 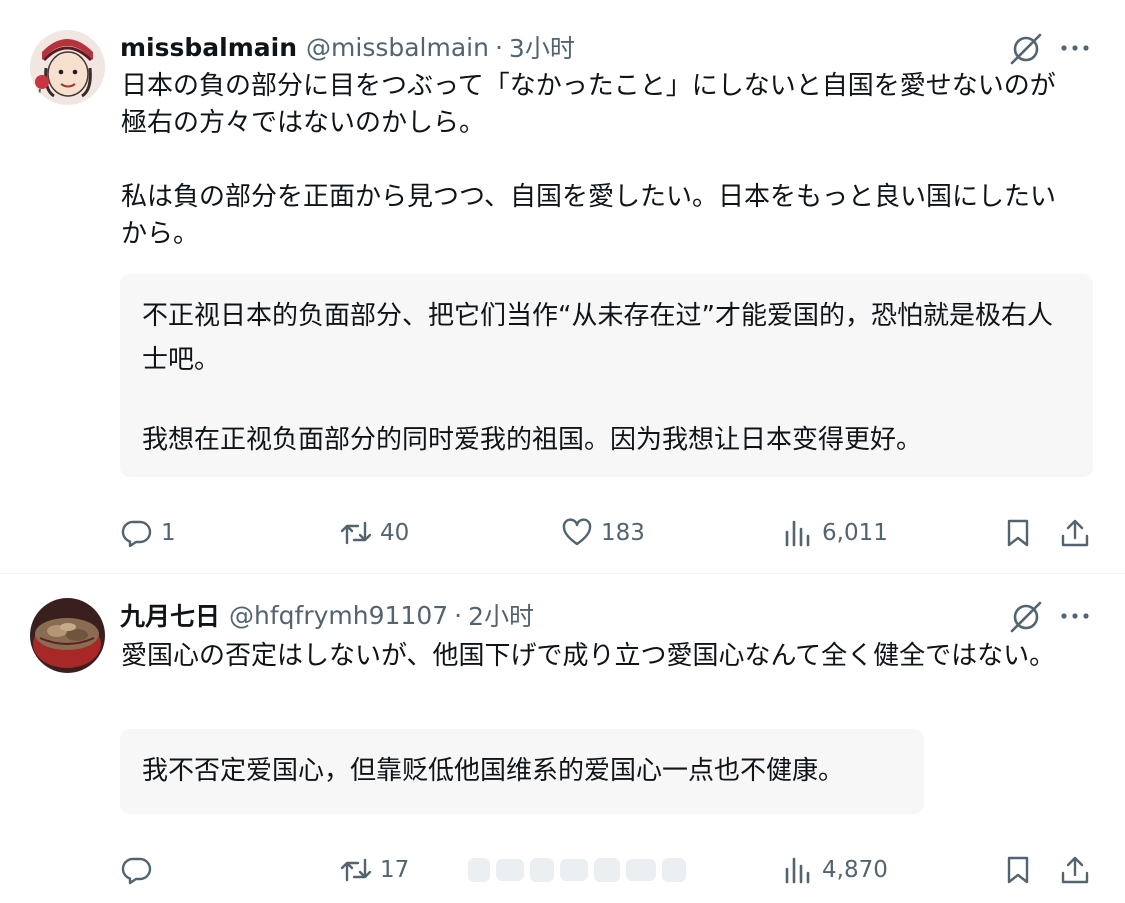 What do you see at coordinates (374, 870) in the screenshot?
I see `retweet-button: 17` at bounding box center [374, 870].